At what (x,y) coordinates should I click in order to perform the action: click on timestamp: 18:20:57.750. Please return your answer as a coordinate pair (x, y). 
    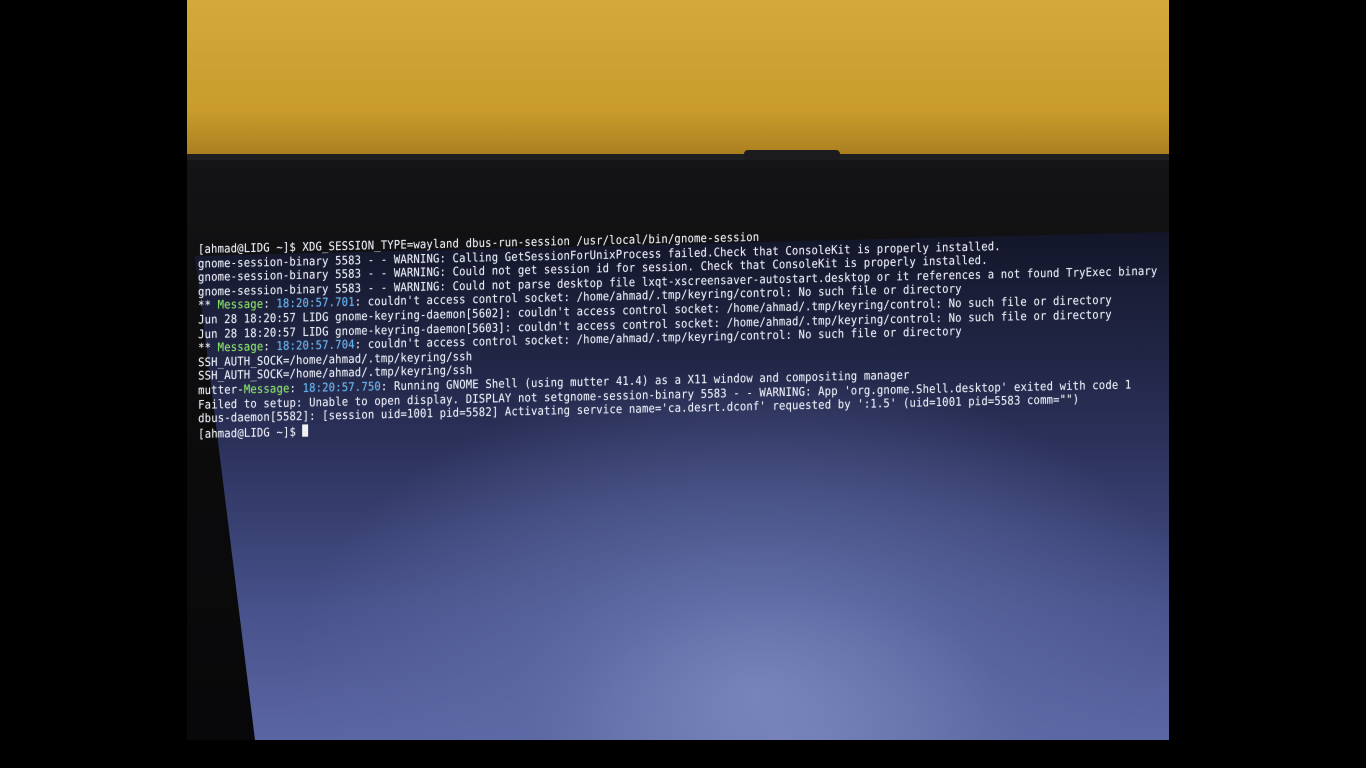
    Looking at the image, I should click on (341, 388).